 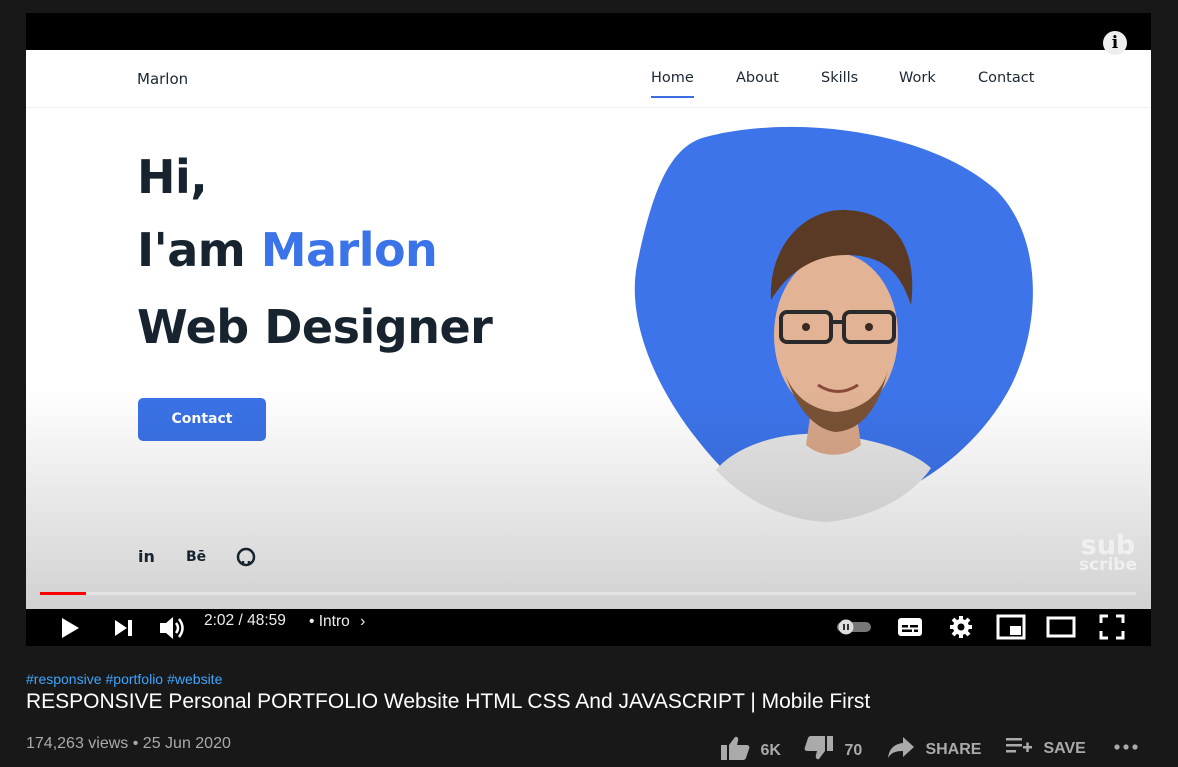 I want to click on fullscreen-icon, so click(x=1112, y=627).